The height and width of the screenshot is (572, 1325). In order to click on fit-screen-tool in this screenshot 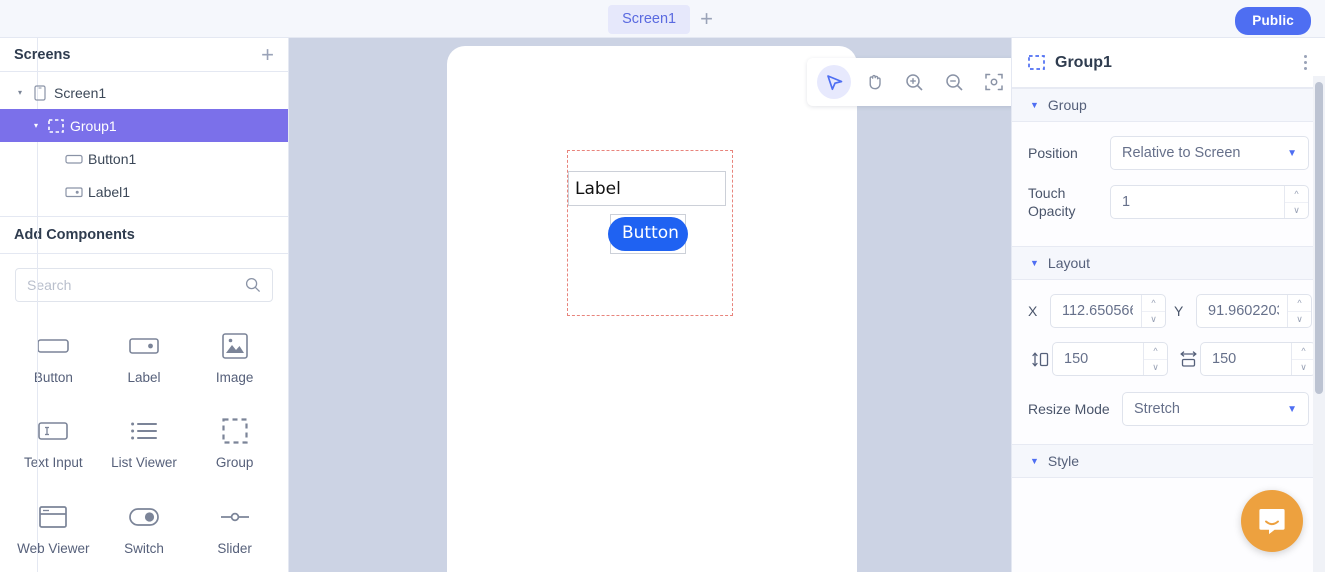, I will do `click(994, 82)`.